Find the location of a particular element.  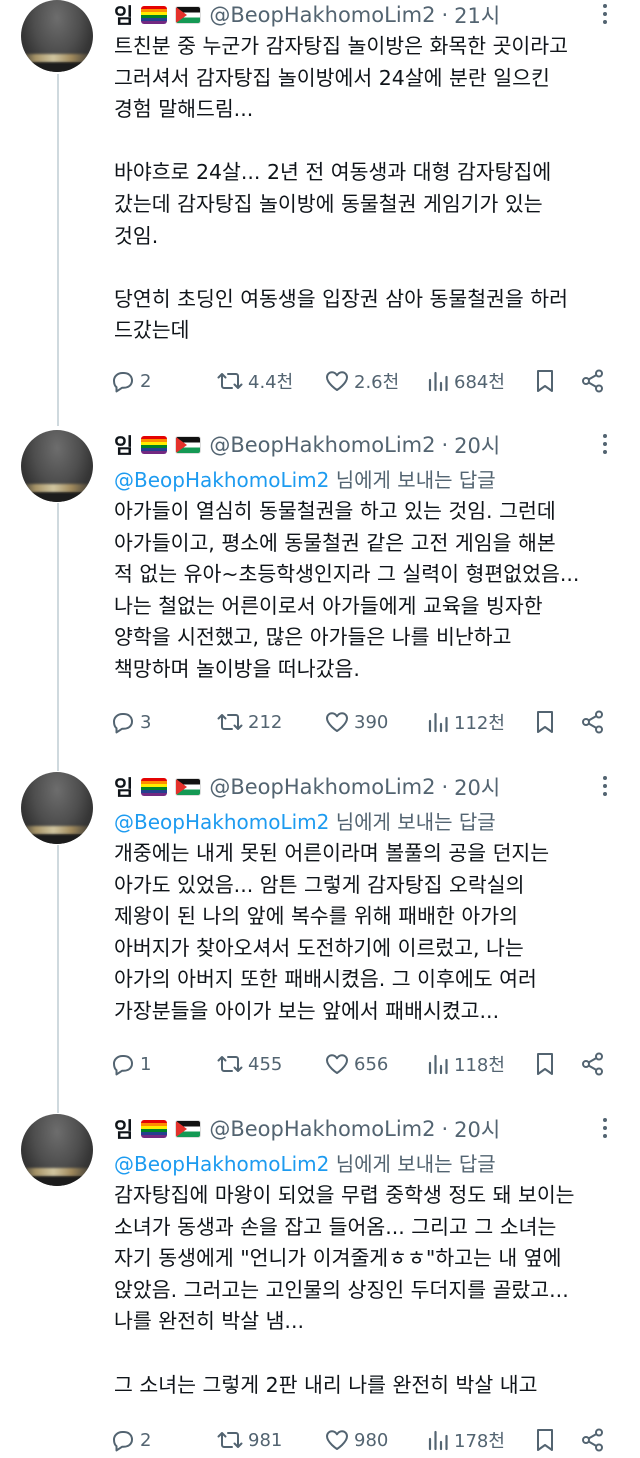

retweet-count: 981 is located at coordinates (265, 1440).